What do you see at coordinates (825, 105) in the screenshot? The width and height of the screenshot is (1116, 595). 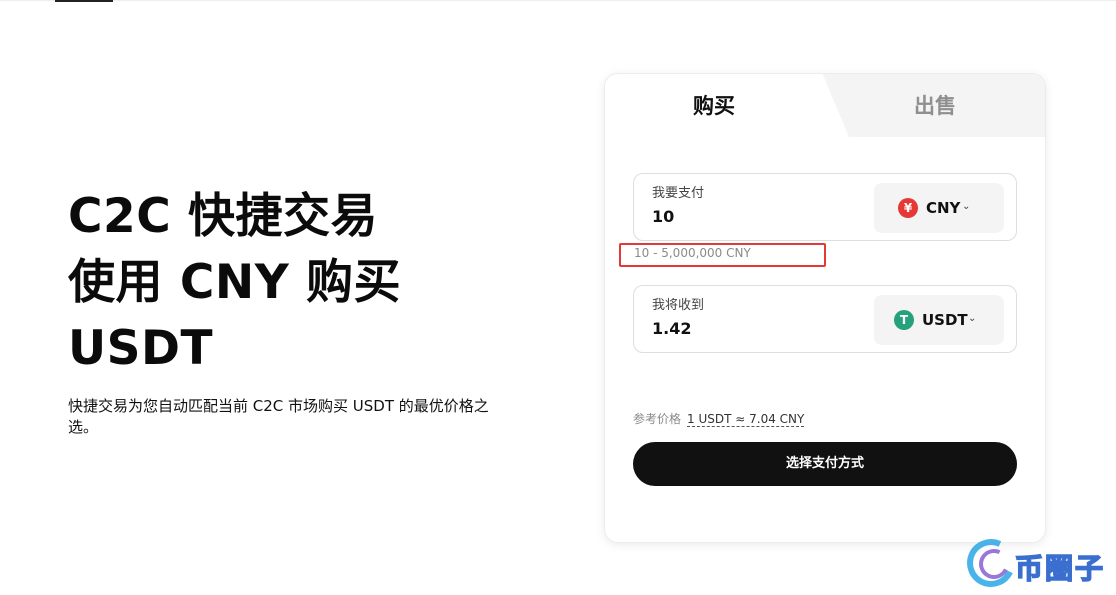 I see `trade-tab-bar: 购买 出售` at bounding box center [825, 105].